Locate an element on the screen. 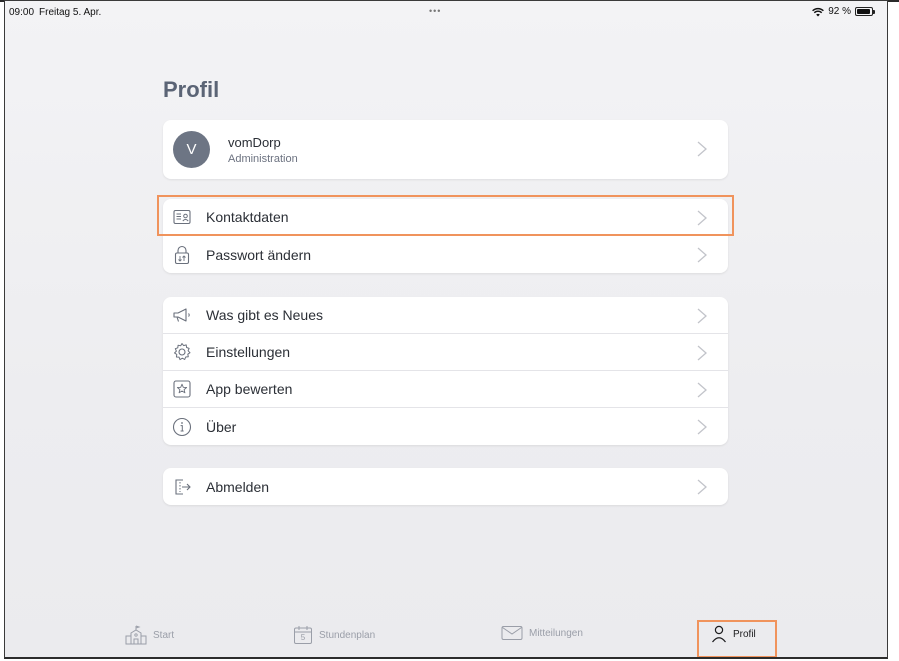 Image resolution: width=899 pixels, height=661 pixels. profile-role: Administration is located at coordinates (263, 158).